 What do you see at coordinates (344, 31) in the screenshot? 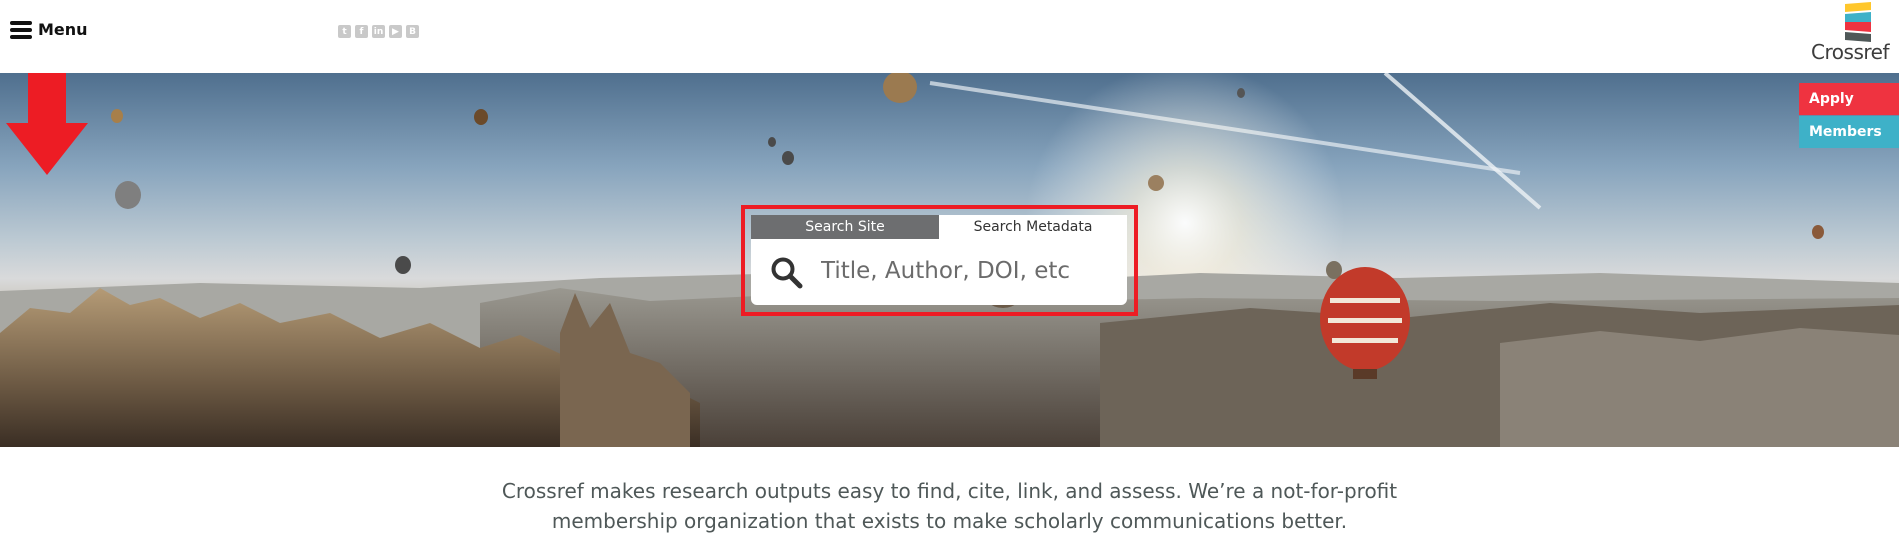
I see `twitter-icon: t` at bounding box center [344, 31].